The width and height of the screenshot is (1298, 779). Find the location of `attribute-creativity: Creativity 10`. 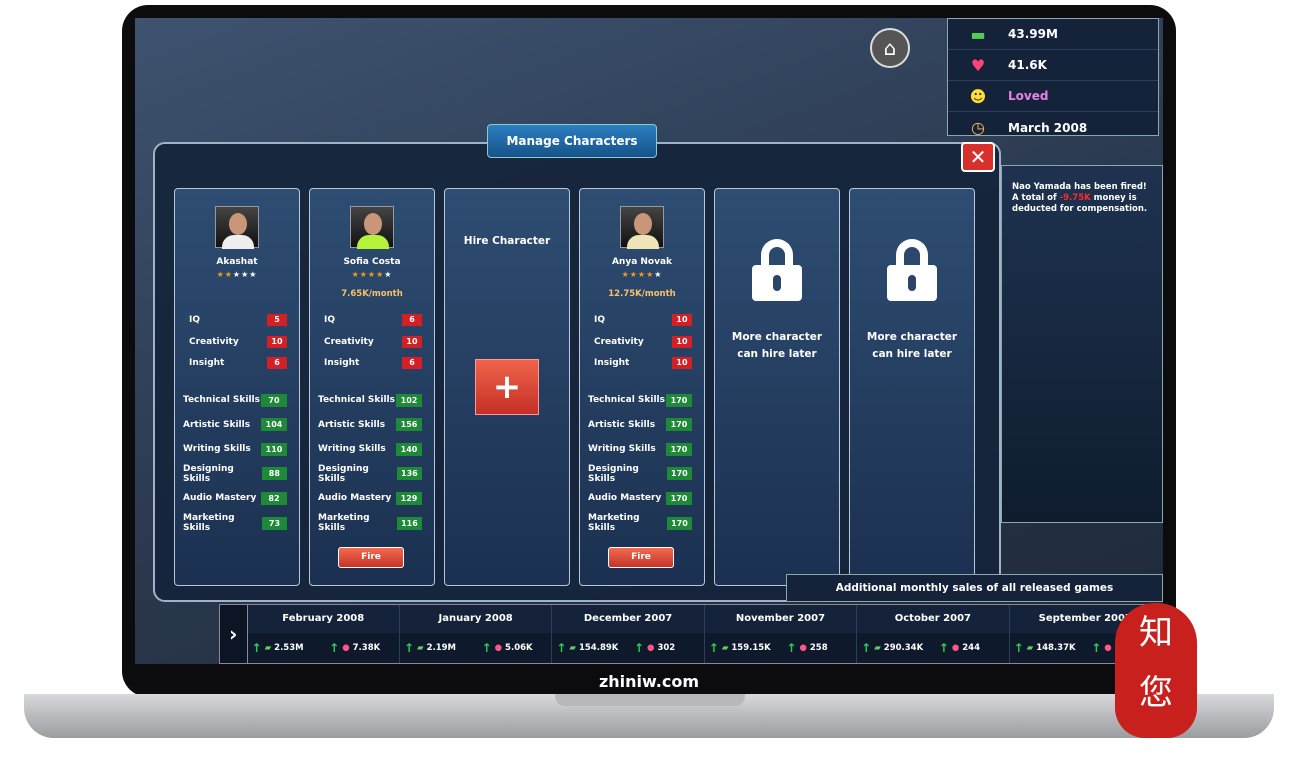

attribute-creativity: Creativity 10 is located at coordinates (238, 342).